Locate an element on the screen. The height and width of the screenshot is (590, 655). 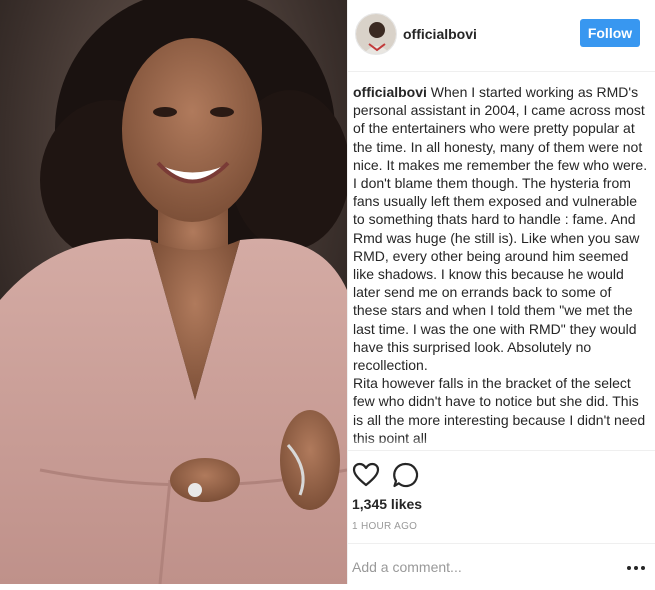
comment-box is located at coordinates (501, 564).